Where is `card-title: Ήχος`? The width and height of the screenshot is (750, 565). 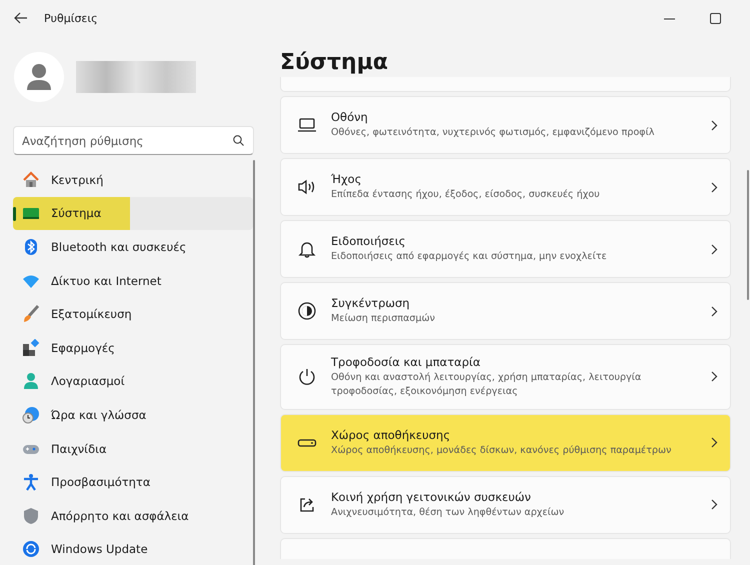
card-title: Ήχος is located at coordinates (346, 179).